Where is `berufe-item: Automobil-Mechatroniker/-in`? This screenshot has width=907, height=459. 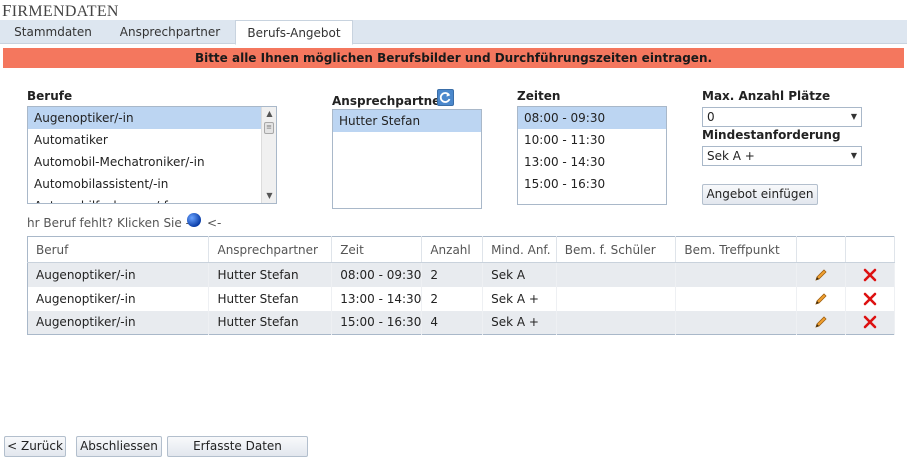 berufe-item: Automobil-Mechatroniker/-in is located at coordinates (152, 162).